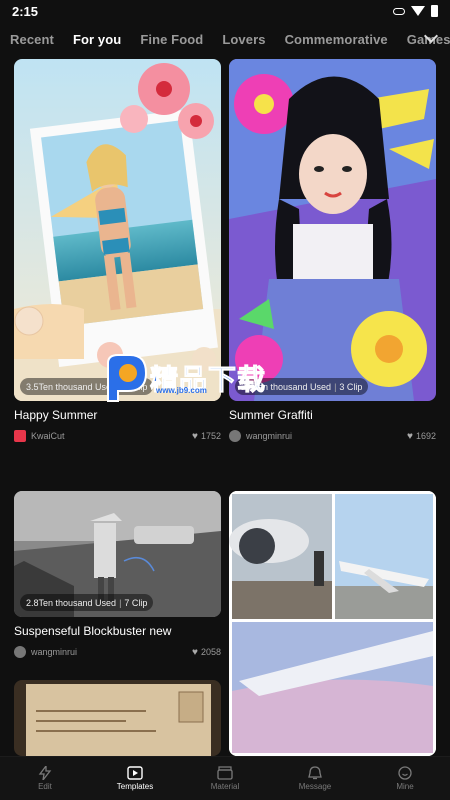 Image resolution: width=450 pixels, height=800 pixels. I want to click on clip-count: 7 Clip, so click(136, 602).